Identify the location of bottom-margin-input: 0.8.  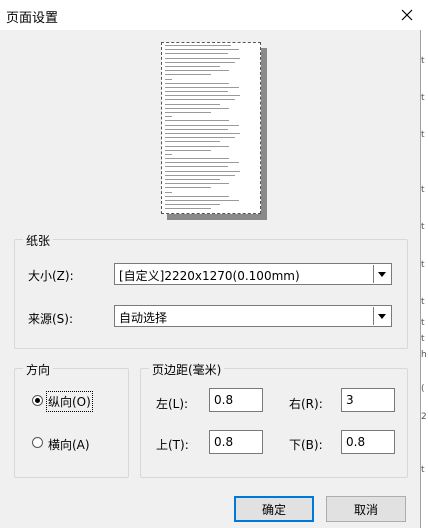
(368, 442).